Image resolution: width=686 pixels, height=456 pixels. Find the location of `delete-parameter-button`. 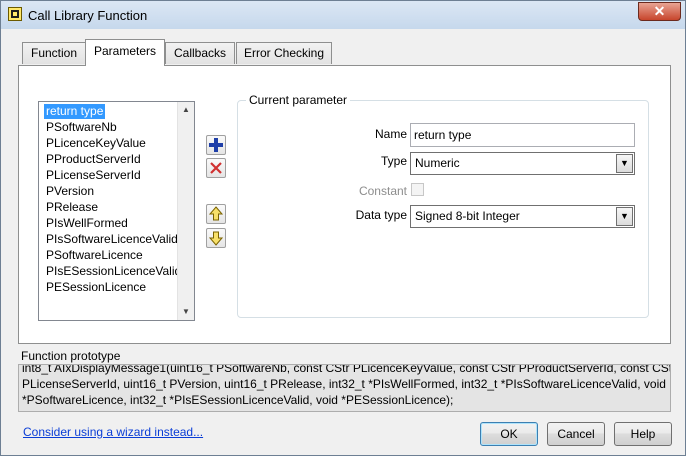

delete-parameter-button is located at coordinates (216, 168).